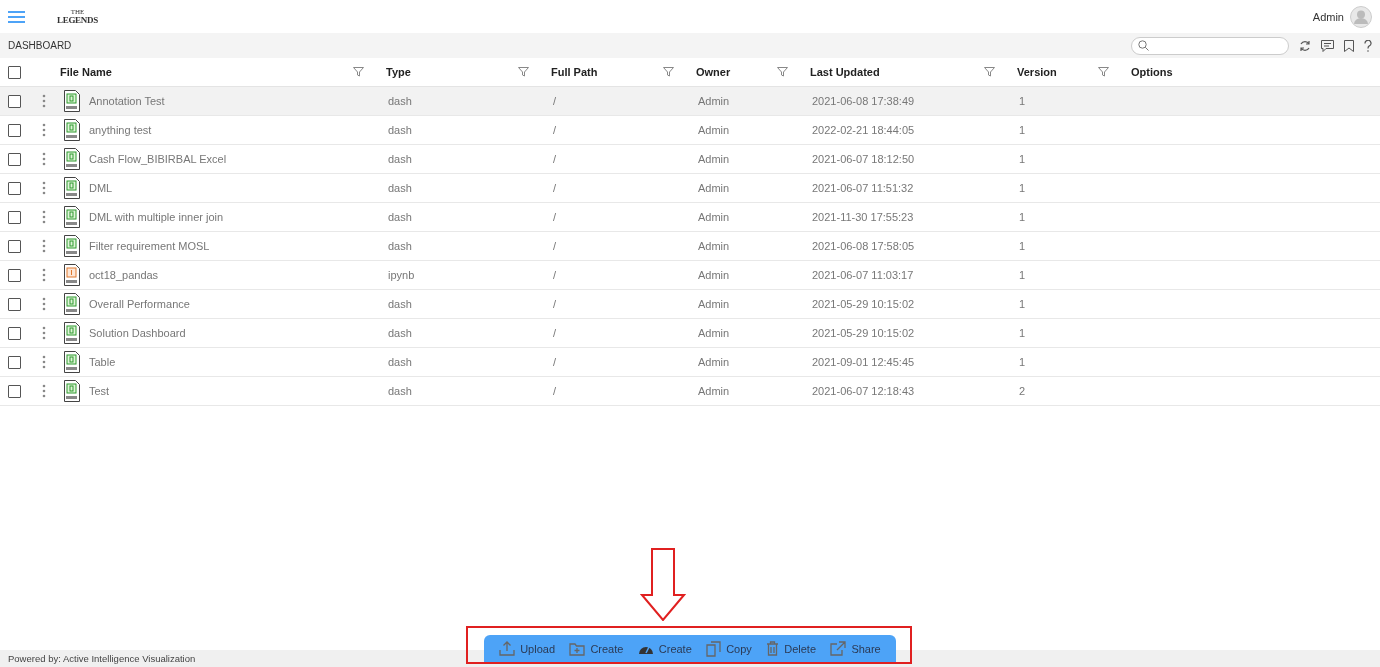 The height and width of the screenshot is (667, 1380). Describe the element at coordinates (845, 72) in the screenshot. I see `column-header: Last Updated` at that location.